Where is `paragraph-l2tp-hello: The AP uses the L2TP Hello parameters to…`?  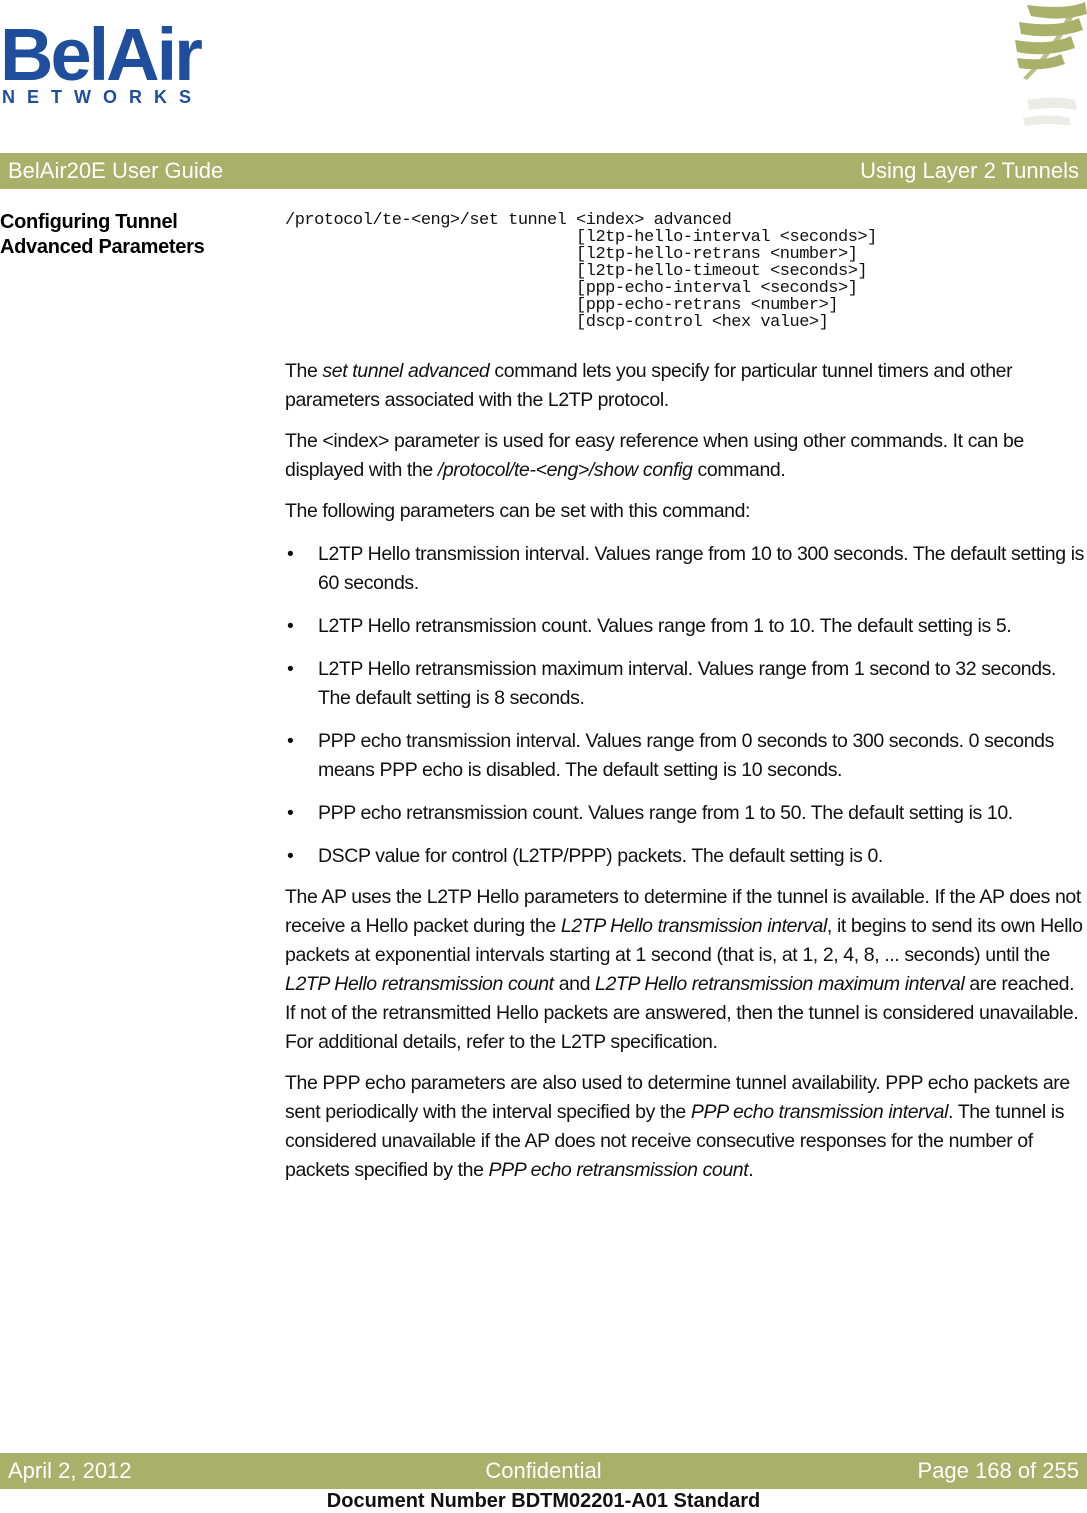 paragraph-l2tp-hello: The AP uses the L2TP Hello parameters to… is located at coordinates (685, 970).